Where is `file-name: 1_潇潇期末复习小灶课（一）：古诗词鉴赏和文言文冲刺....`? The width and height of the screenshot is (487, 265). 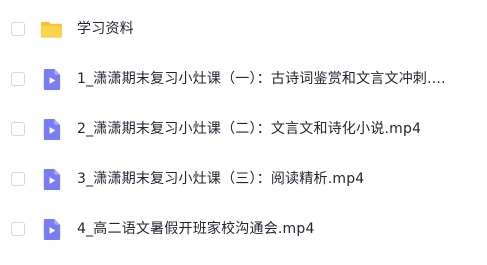 file-name: 1_潇潇期末复习小灶课（一）：古诗词鉴赏和文言文冲刺.... is located at coordinates (261, 79).